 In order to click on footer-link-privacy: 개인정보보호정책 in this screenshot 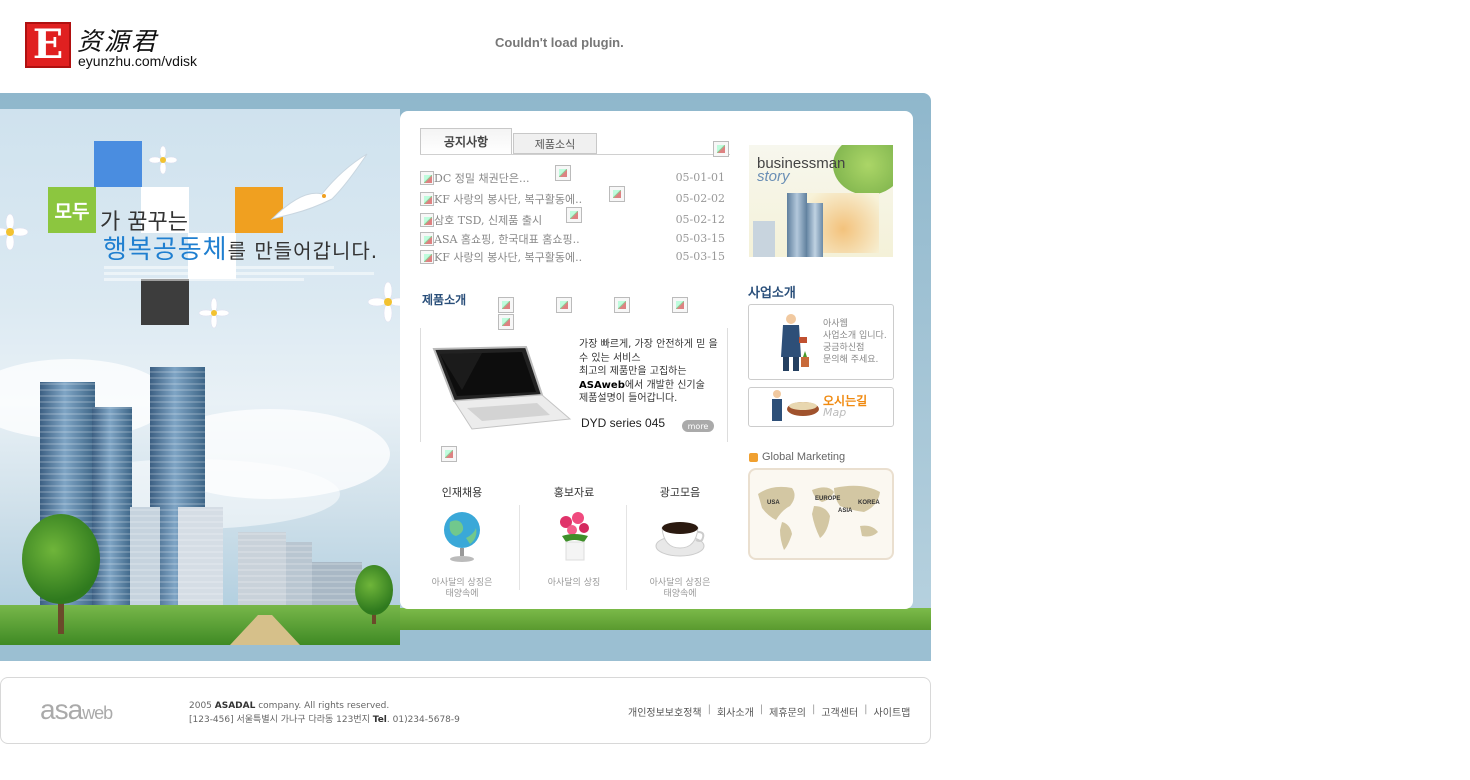, I will do `click(665, 711)`.